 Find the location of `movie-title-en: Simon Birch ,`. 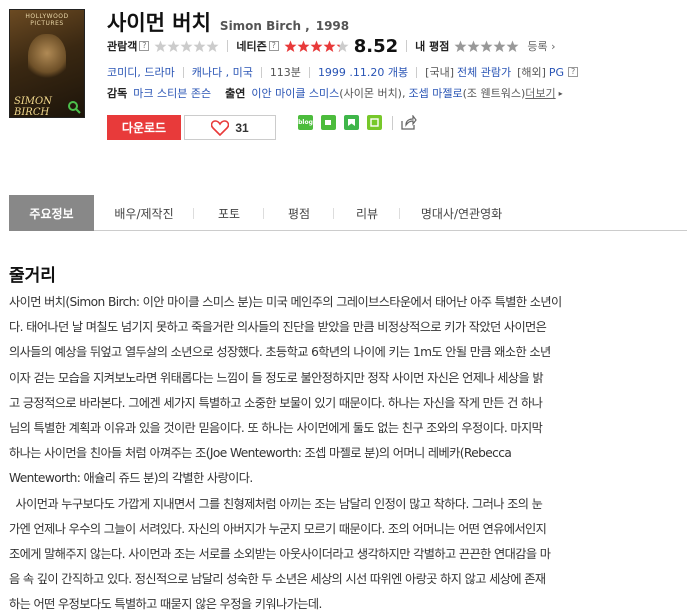

movie-title-en: Simon Birch , is located at coordinates (264, 26).